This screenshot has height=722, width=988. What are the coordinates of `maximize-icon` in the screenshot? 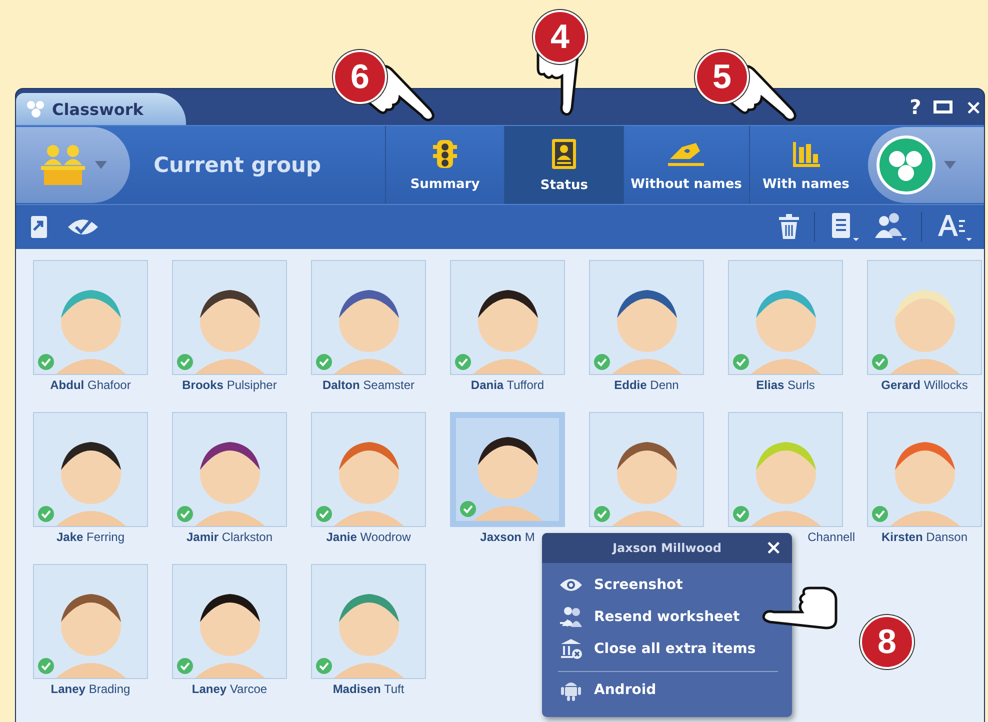 It's located at (943, 107).